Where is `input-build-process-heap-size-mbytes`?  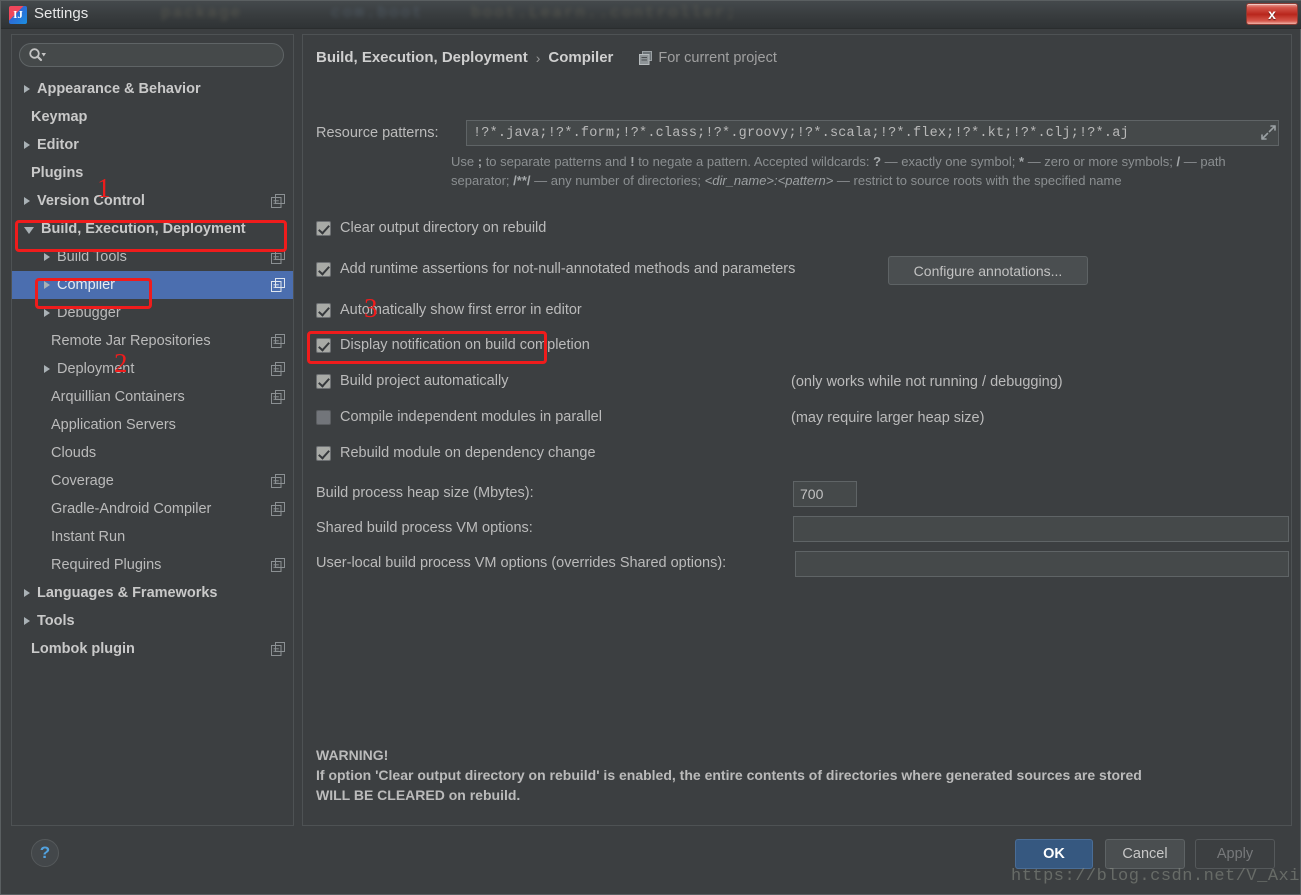
input-build-process-heap-size-mbytes is located at coordinates (825, 494).